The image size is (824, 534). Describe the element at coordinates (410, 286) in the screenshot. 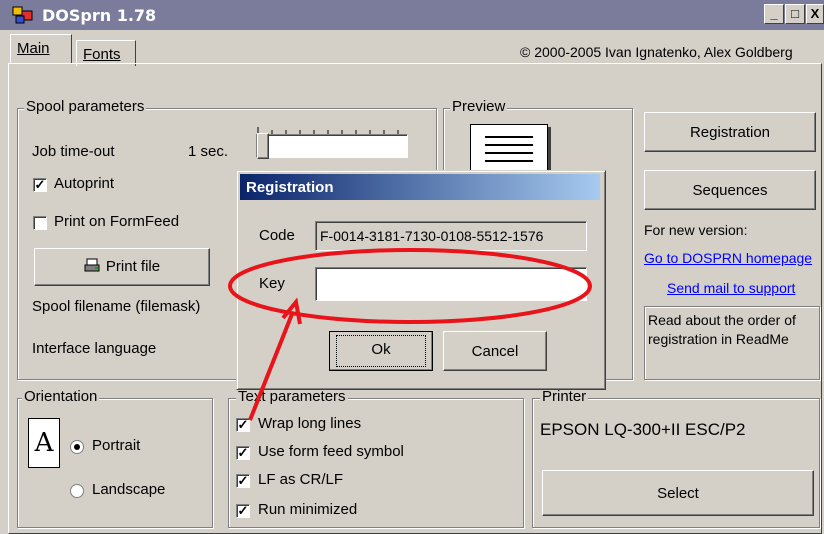

I see `annotation-ellipse` at that location.